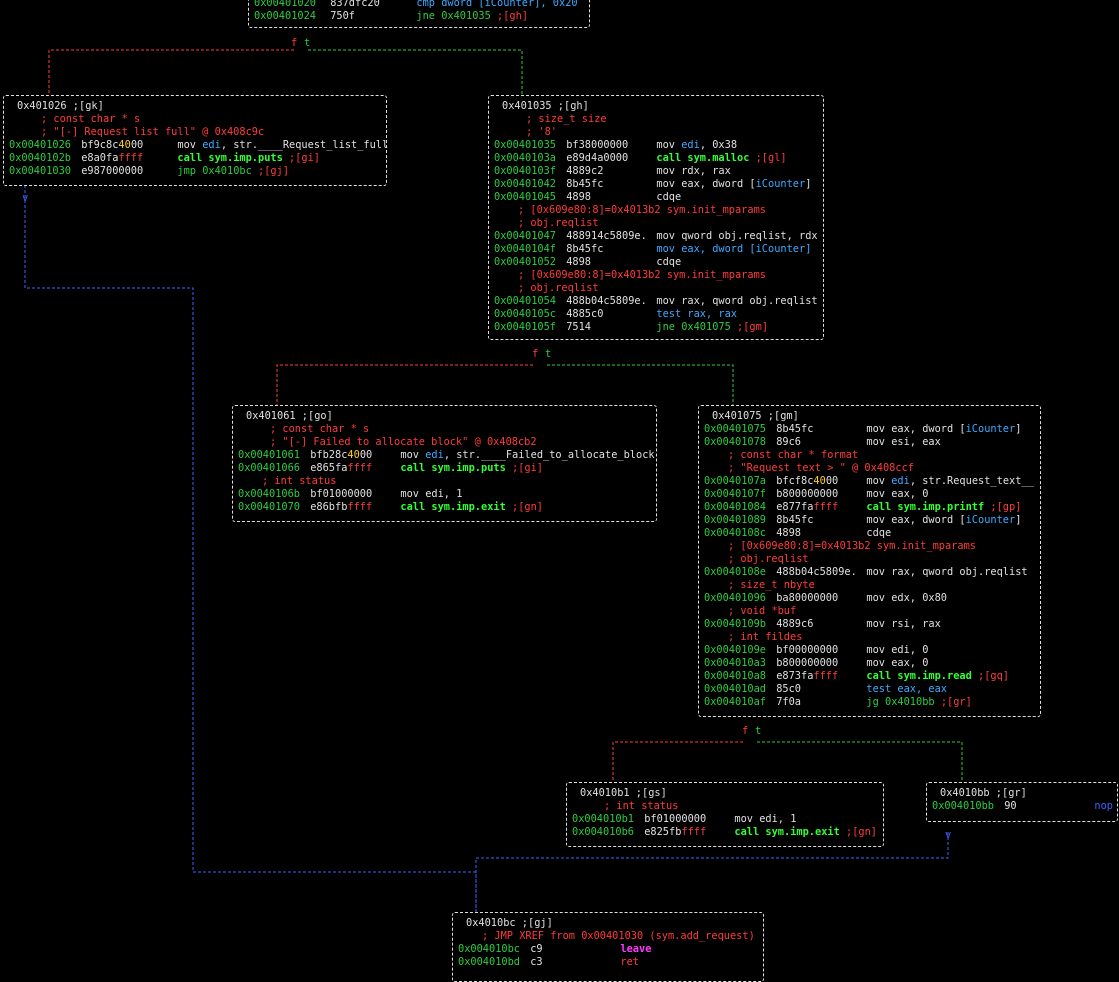 The width and height of the screenshot is (1119, 982). I want to click on instruction: mov edi, 1, so click(765, 819).